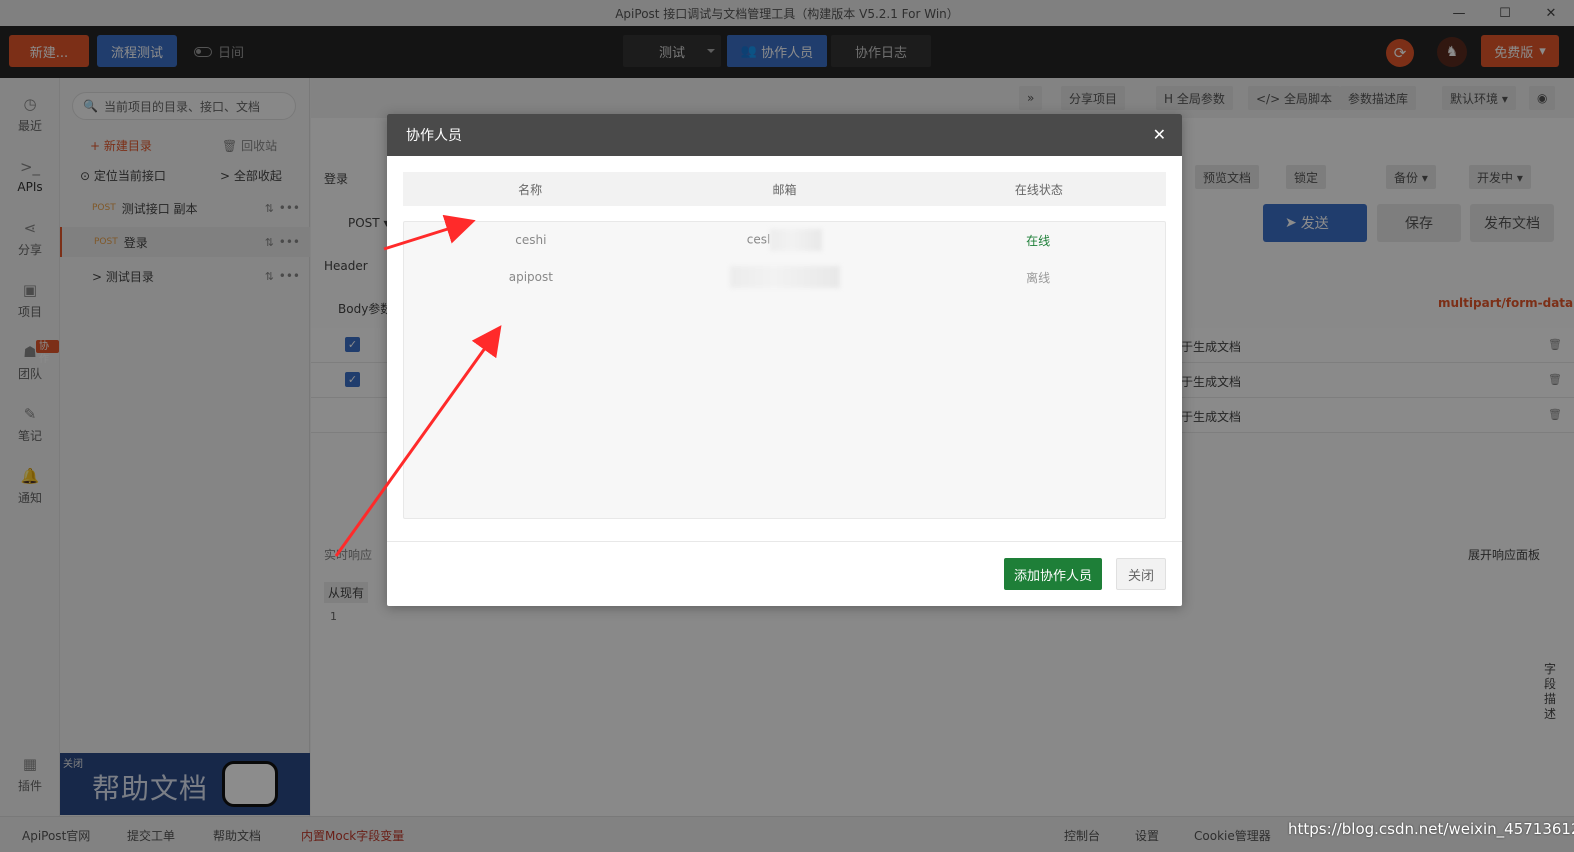 The height and width of the screenshot is (852, 1574). What do you see at coordinates (1038, 277) in the screenshot?
I see `member-status: 离线` at bounding box center [1038, 277].